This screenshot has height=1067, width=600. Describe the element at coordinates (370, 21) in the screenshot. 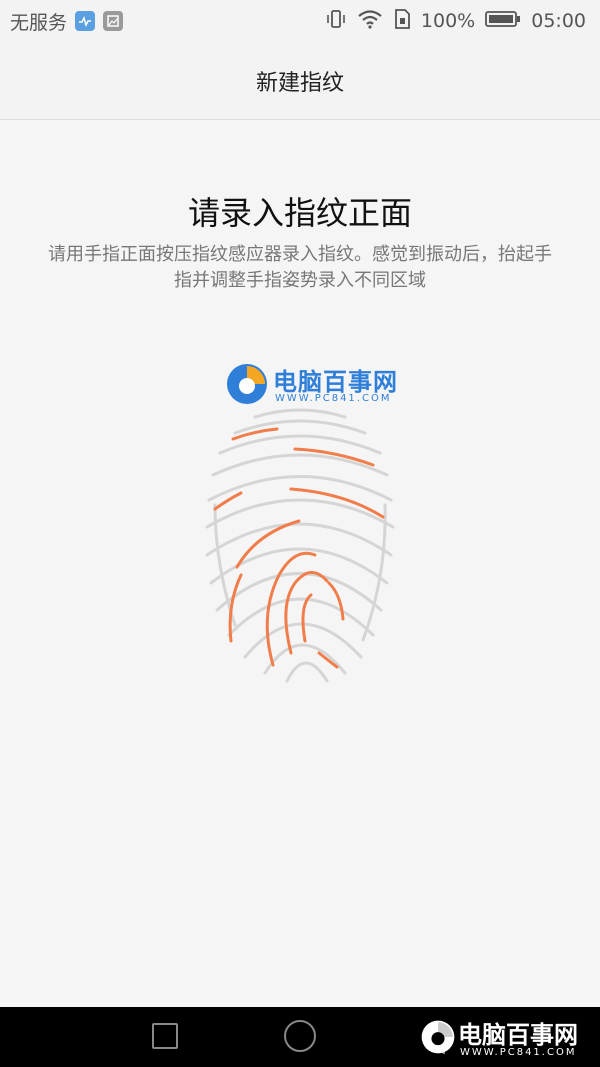

I see `wifi-icon` at that location.